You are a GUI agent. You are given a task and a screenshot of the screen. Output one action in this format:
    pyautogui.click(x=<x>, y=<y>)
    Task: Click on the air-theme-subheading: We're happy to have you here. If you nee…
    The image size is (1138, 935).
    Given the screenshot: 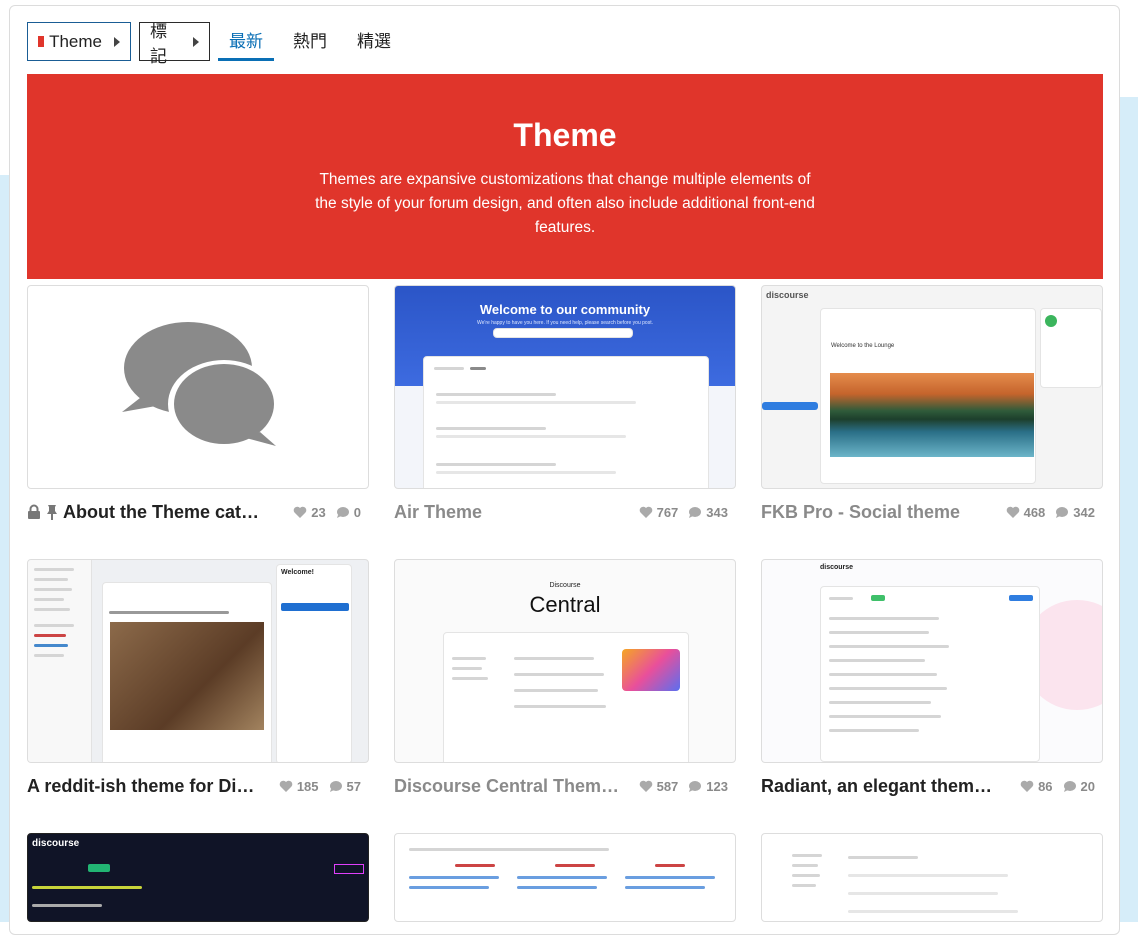 What is the action you would take?
    pyautogui.click(x=565, y=323)
    